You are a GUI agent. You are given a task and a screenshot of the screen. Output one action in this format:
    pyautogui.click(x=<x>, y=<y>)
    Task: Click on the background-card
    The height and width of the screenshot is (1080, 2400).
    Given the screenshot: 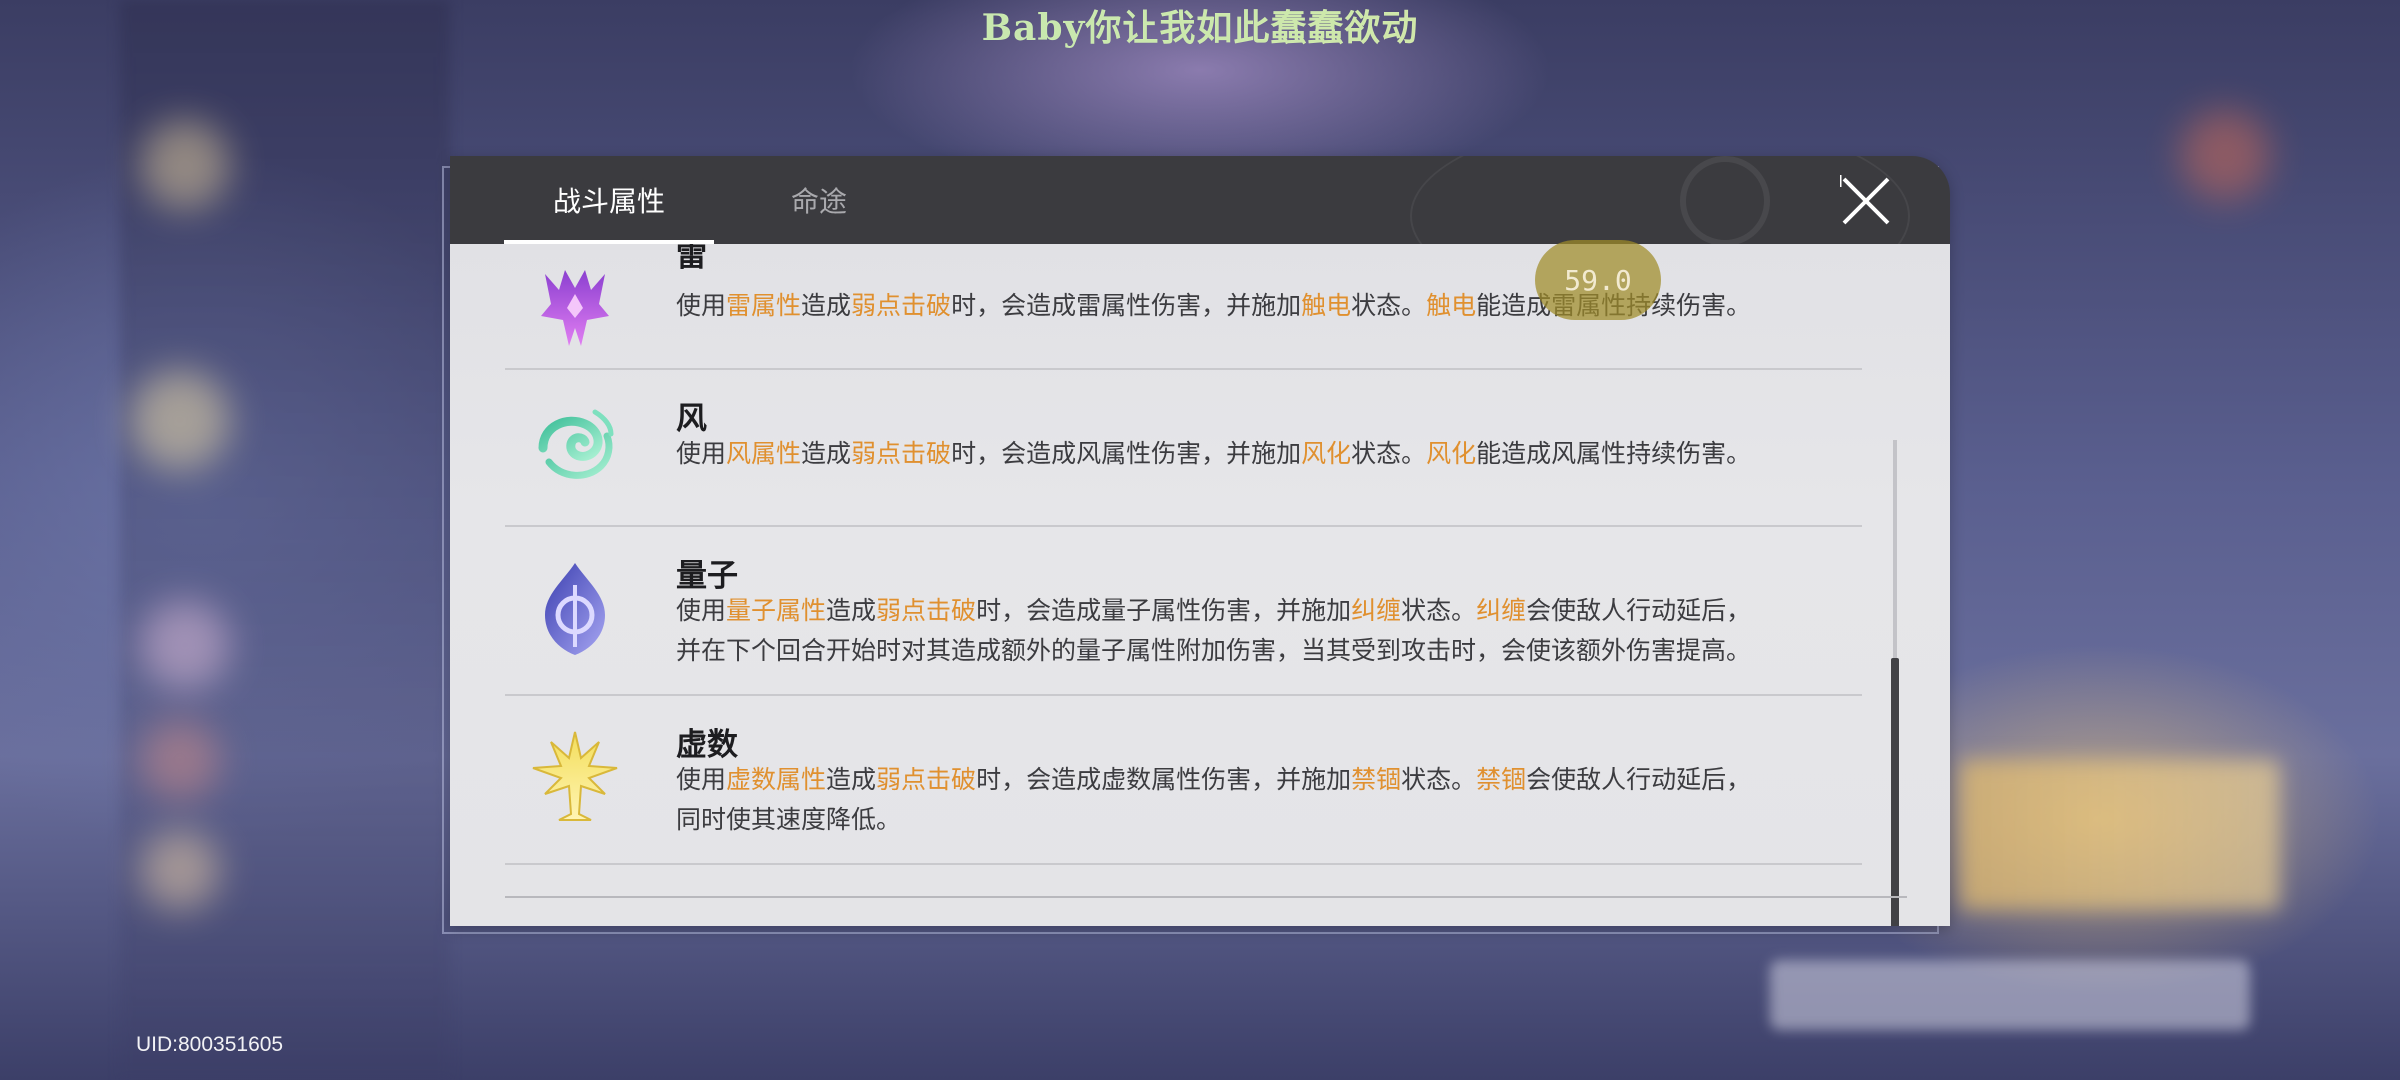 What is the action you would take?
    pyautogui.click(x=2120, y=835)
    